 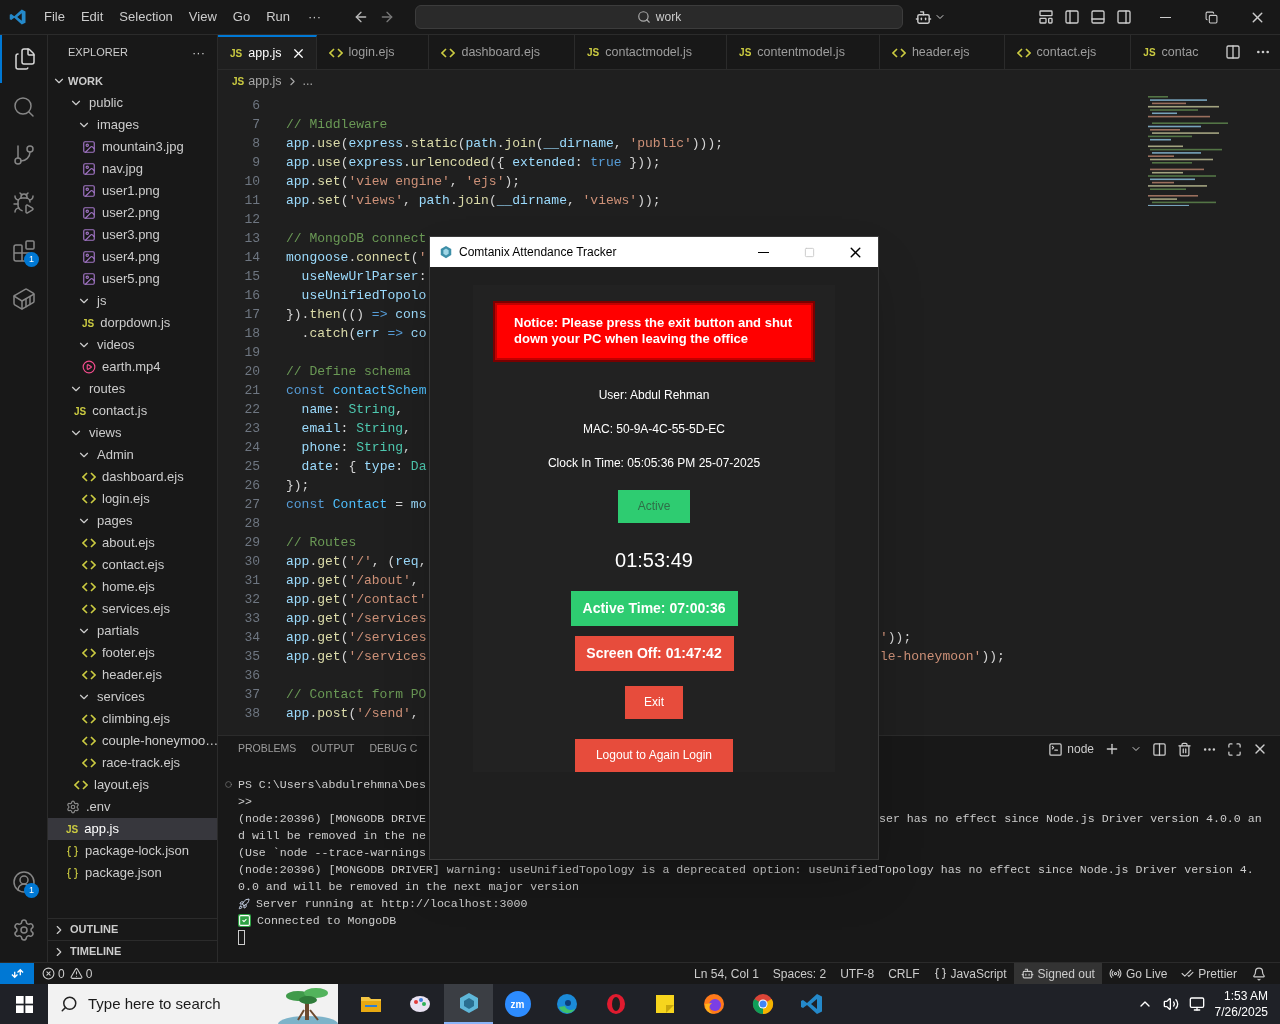 I want to click on section-header: OUTLINE, so click(x=132, y=929).